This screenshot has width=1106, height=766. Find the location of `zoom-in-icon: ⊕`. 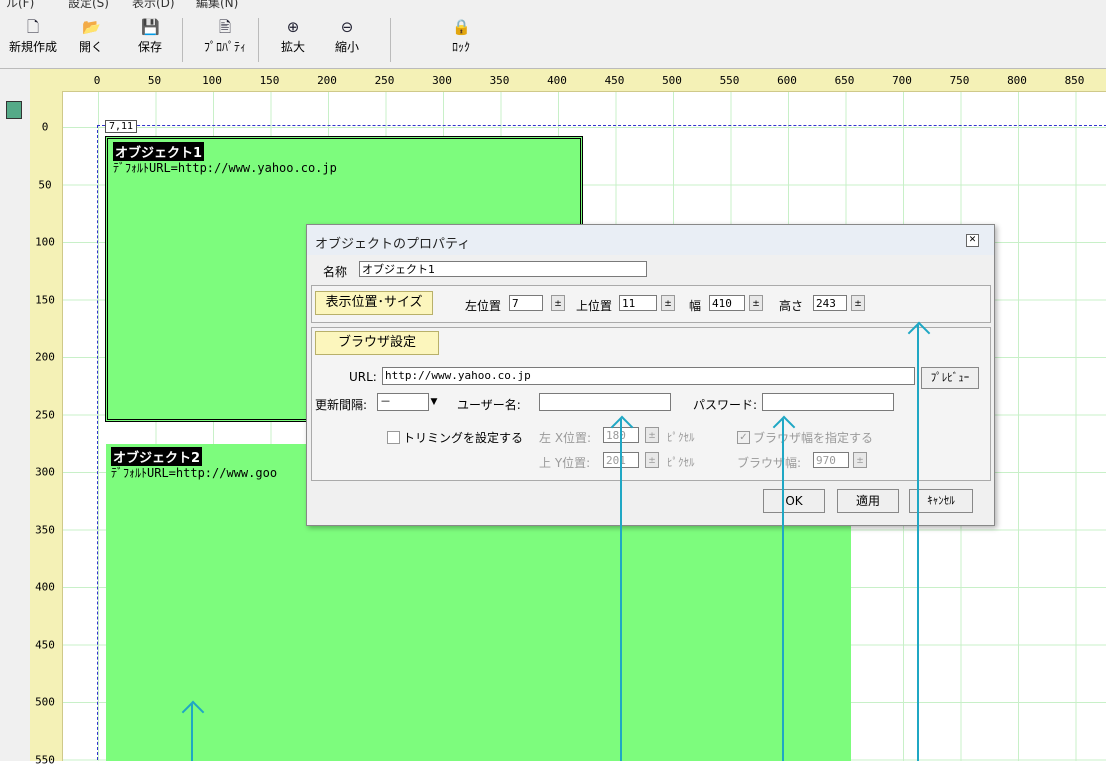

zoom-in-icon: ⊕ is located at coordinates (293, 27).